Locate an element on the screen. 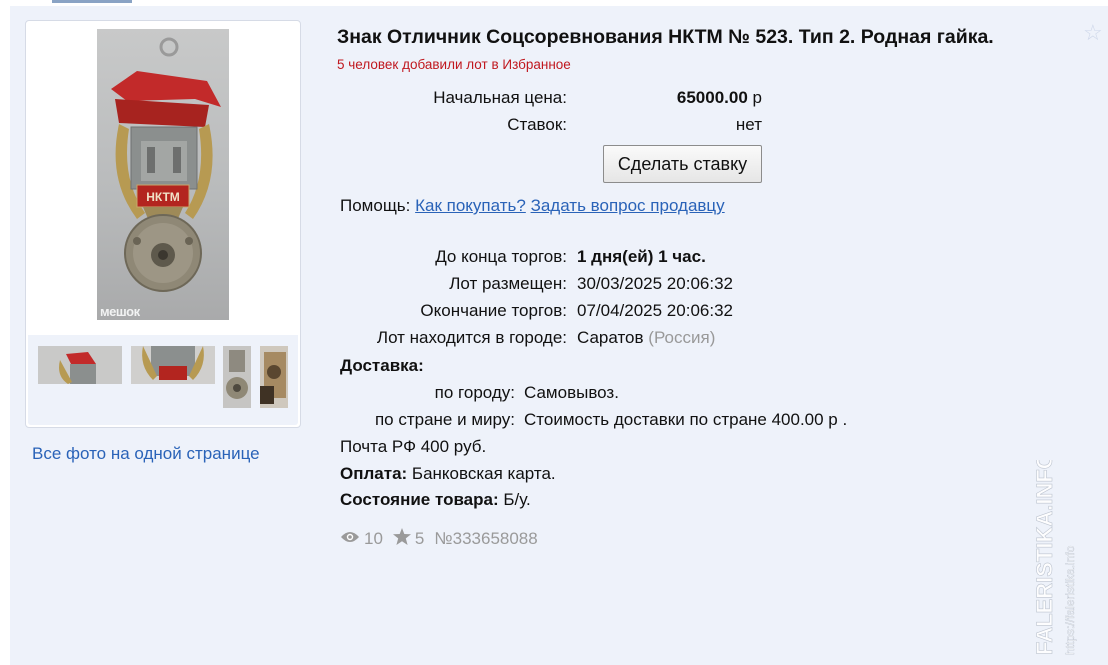  top-strip is located at coordinates (92, 1).